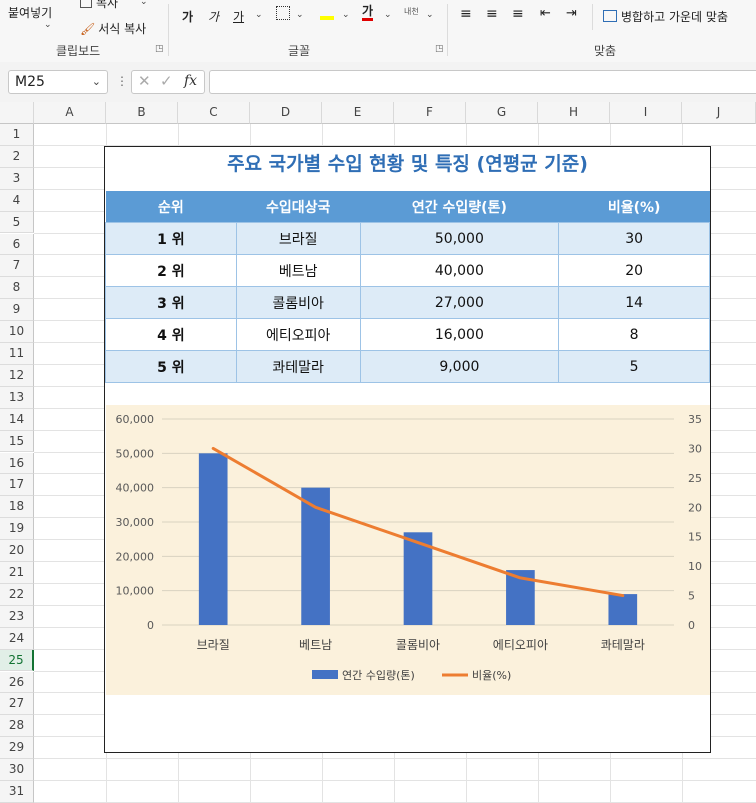  I want to click on row-header-8: 8, so click(17, 288).